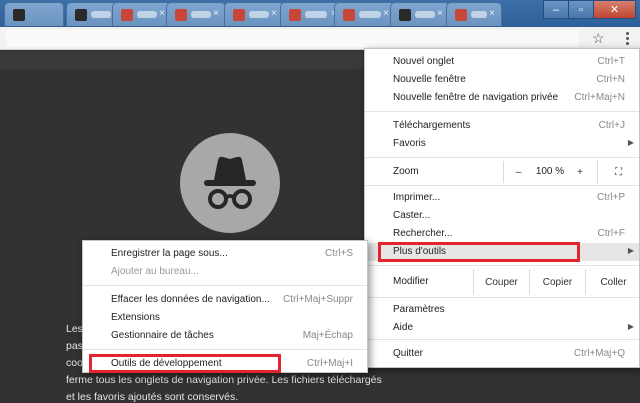 This screenshot has height=403, width=640. Describe the element at coordinates (230, 183) in the screenshot. I see `incognito-icon` at that location.